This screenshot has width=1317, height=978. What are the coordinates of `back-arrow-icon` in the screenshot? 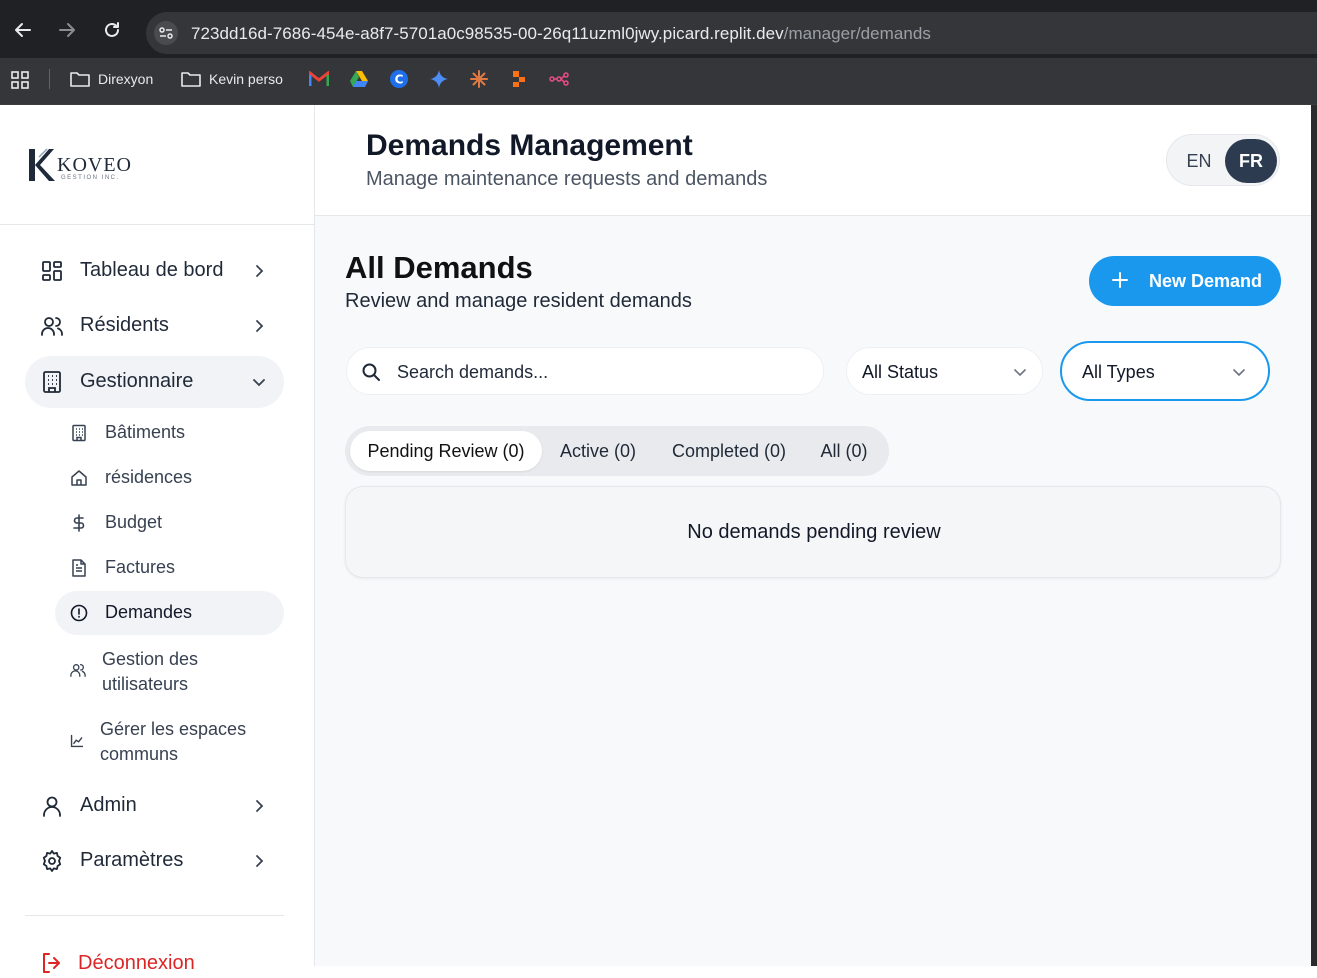 It's located at (23, 30).